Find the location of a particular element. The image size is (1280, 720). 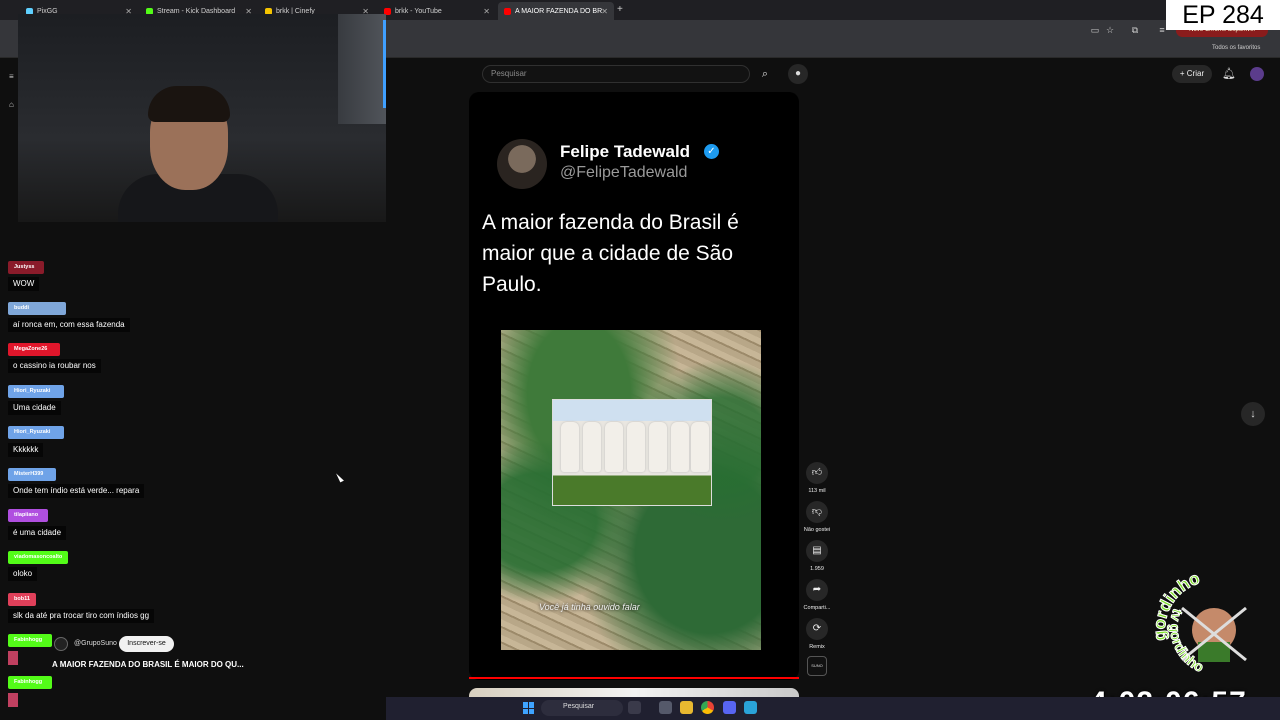

youtube-favicon-icon is located at coordinates (507, 11).